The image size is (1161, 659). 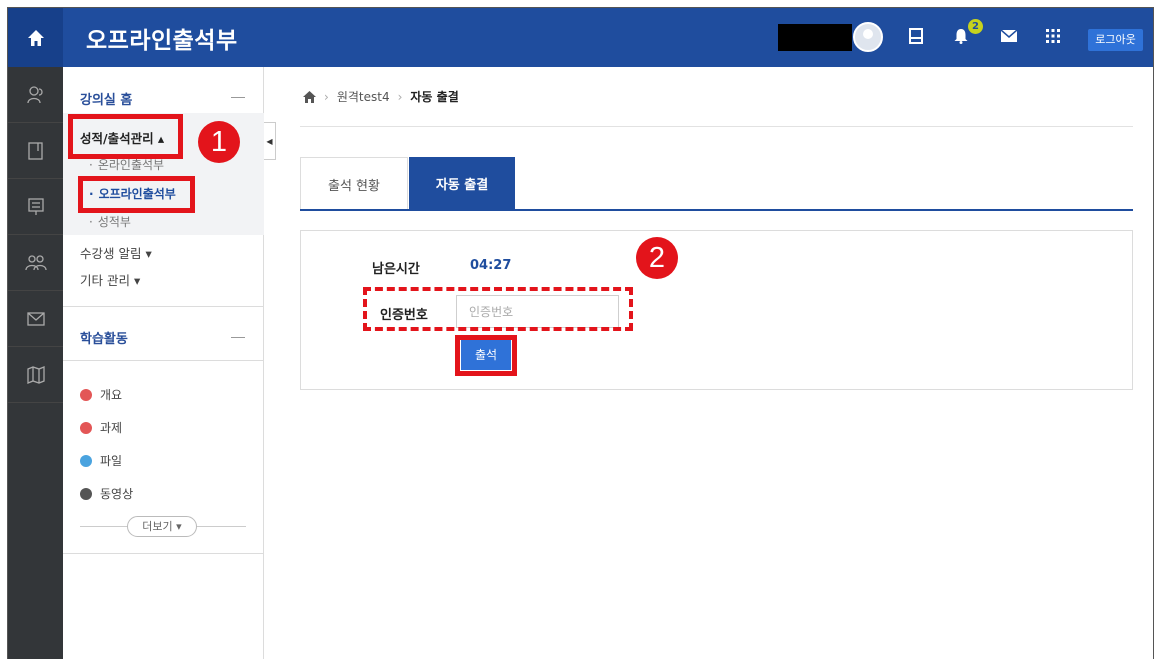 I want to click on annotation-dash-auth-code, so click(x=498, y=309).